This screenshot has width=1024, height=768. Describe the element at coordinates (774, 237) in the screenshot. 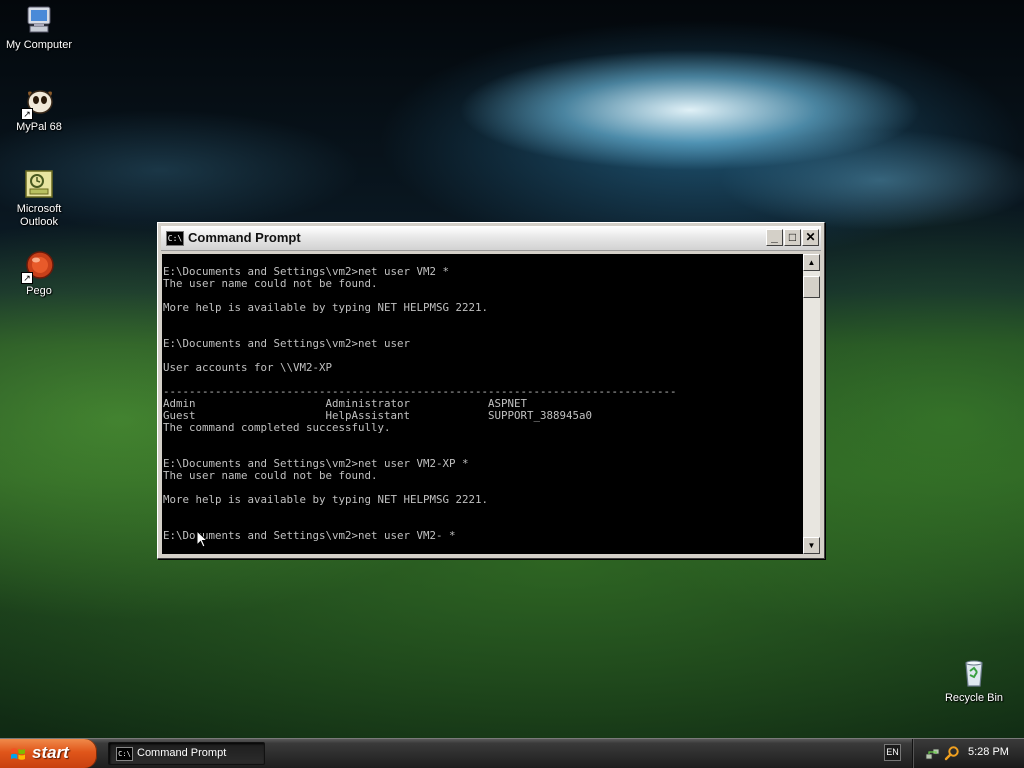

I see `minimize-button: _` at that location.